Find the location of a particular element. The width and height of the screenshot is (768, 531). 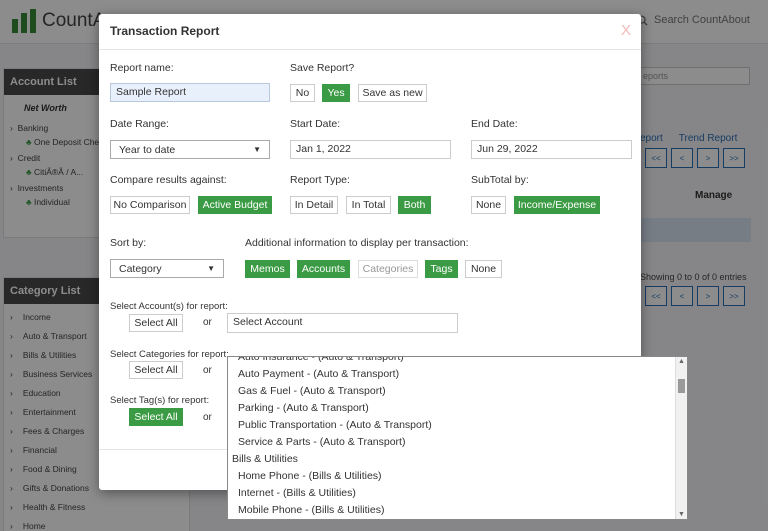

save-no-button: No is located at coordinates (302, 93).